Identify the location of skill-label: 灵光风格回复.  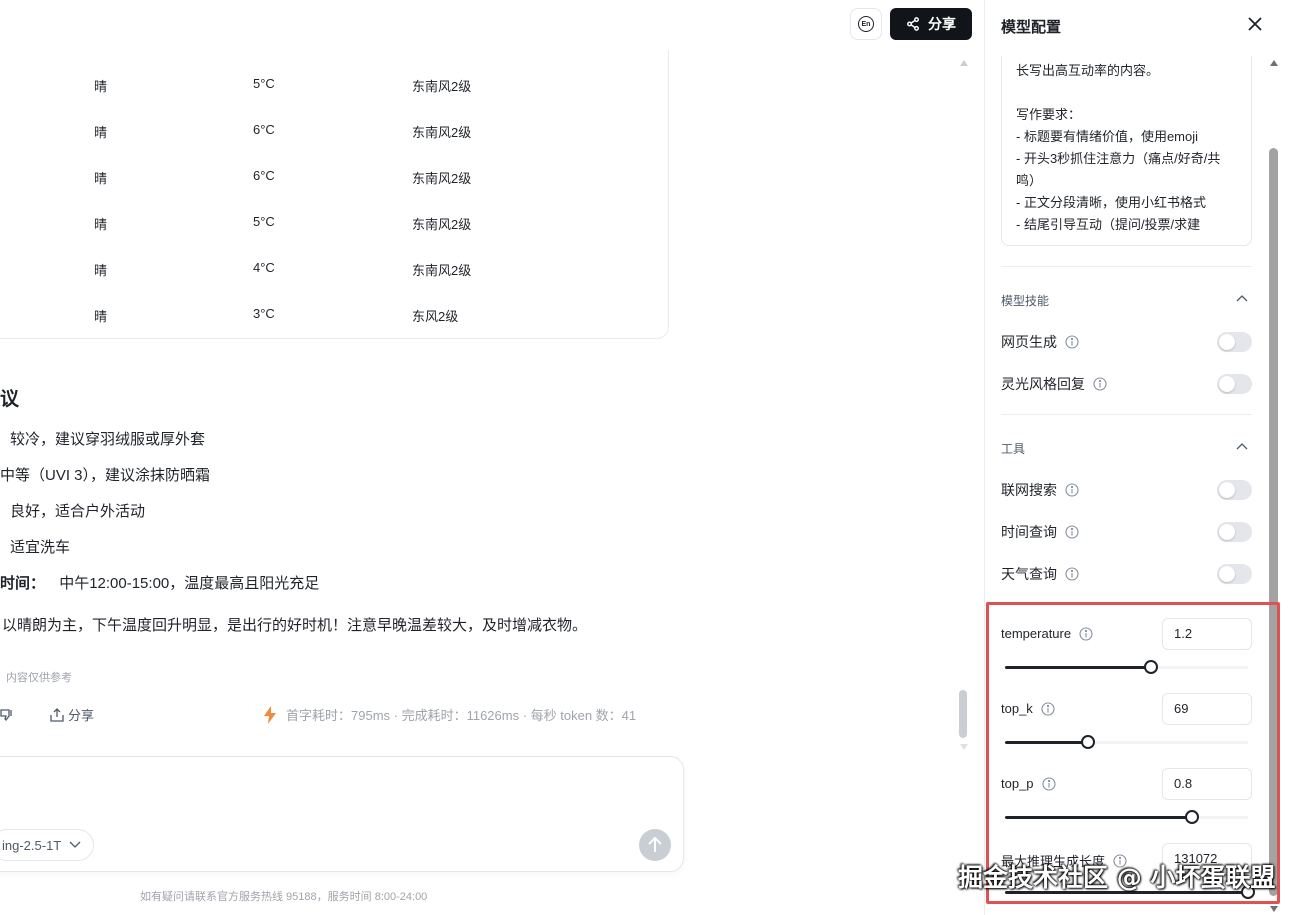
(1043, 384).